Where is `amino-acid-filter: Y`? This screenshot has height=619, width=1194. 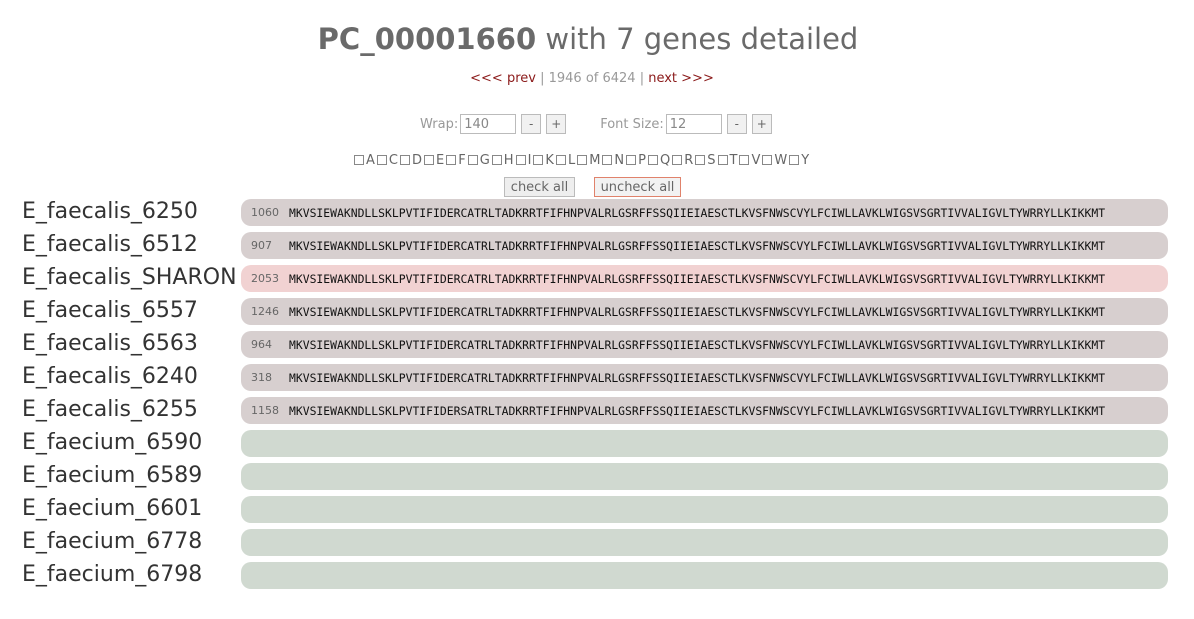 amino-acid-filter: Y is located at coordinates (799, 160).